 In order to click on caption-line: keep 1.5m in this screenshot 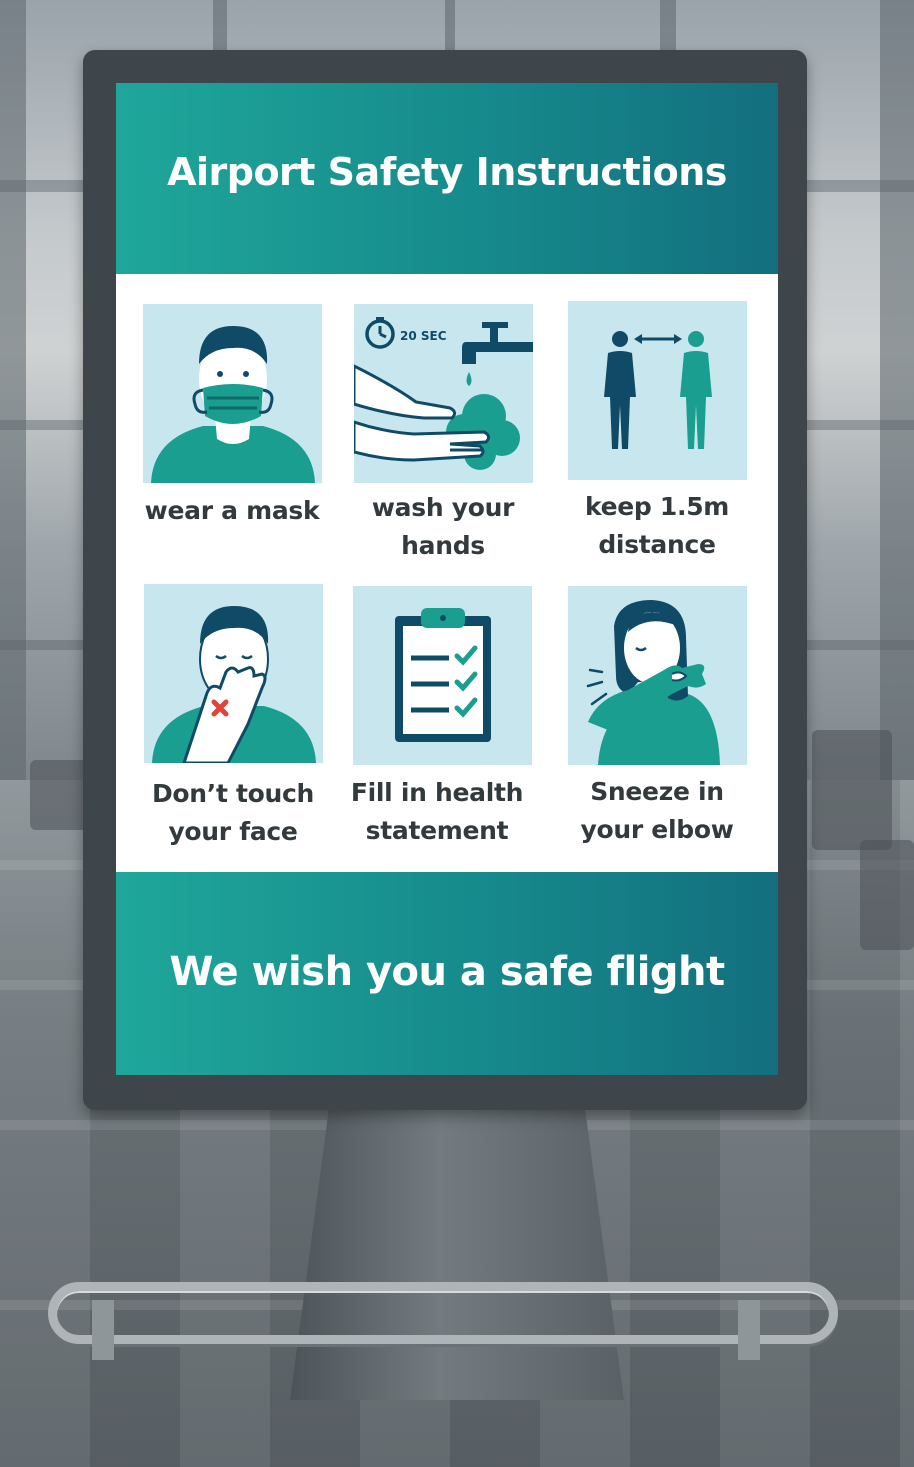, I will do `click(657, 506)`.